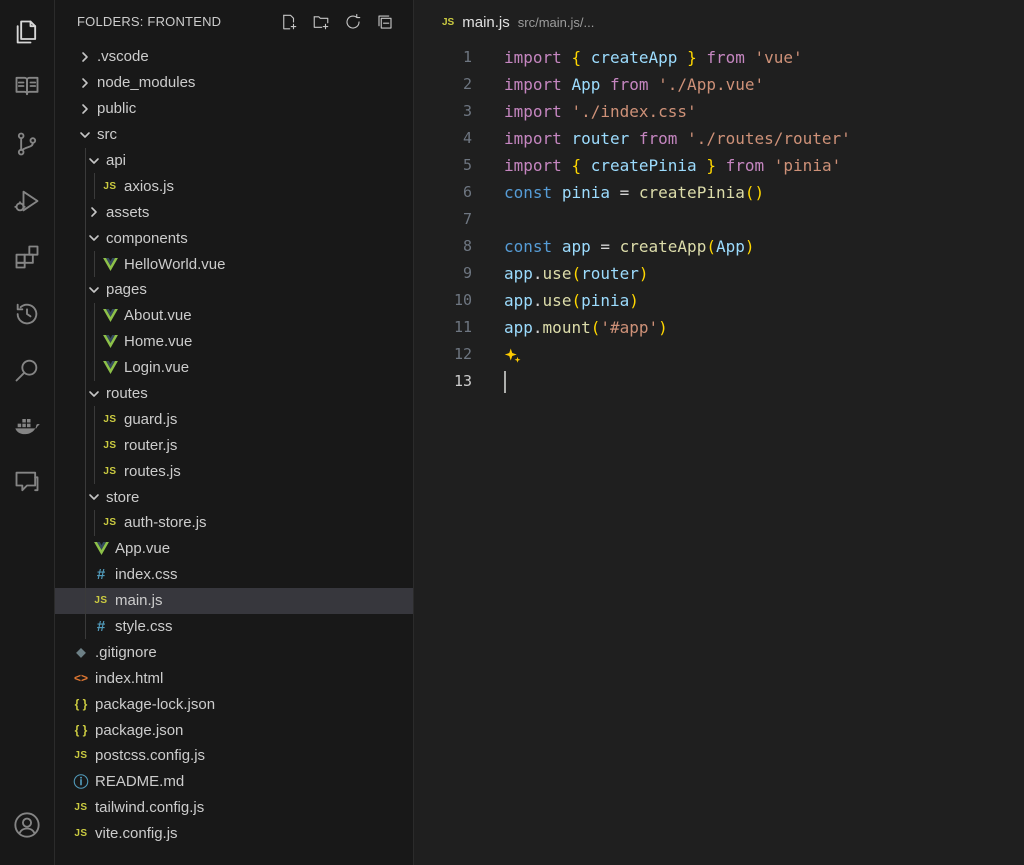 This screenshot has width=1024, height=865. Describe the element at coordinates (234, 574) in the screenshot. I see `tree-file: # index.css` at that location.